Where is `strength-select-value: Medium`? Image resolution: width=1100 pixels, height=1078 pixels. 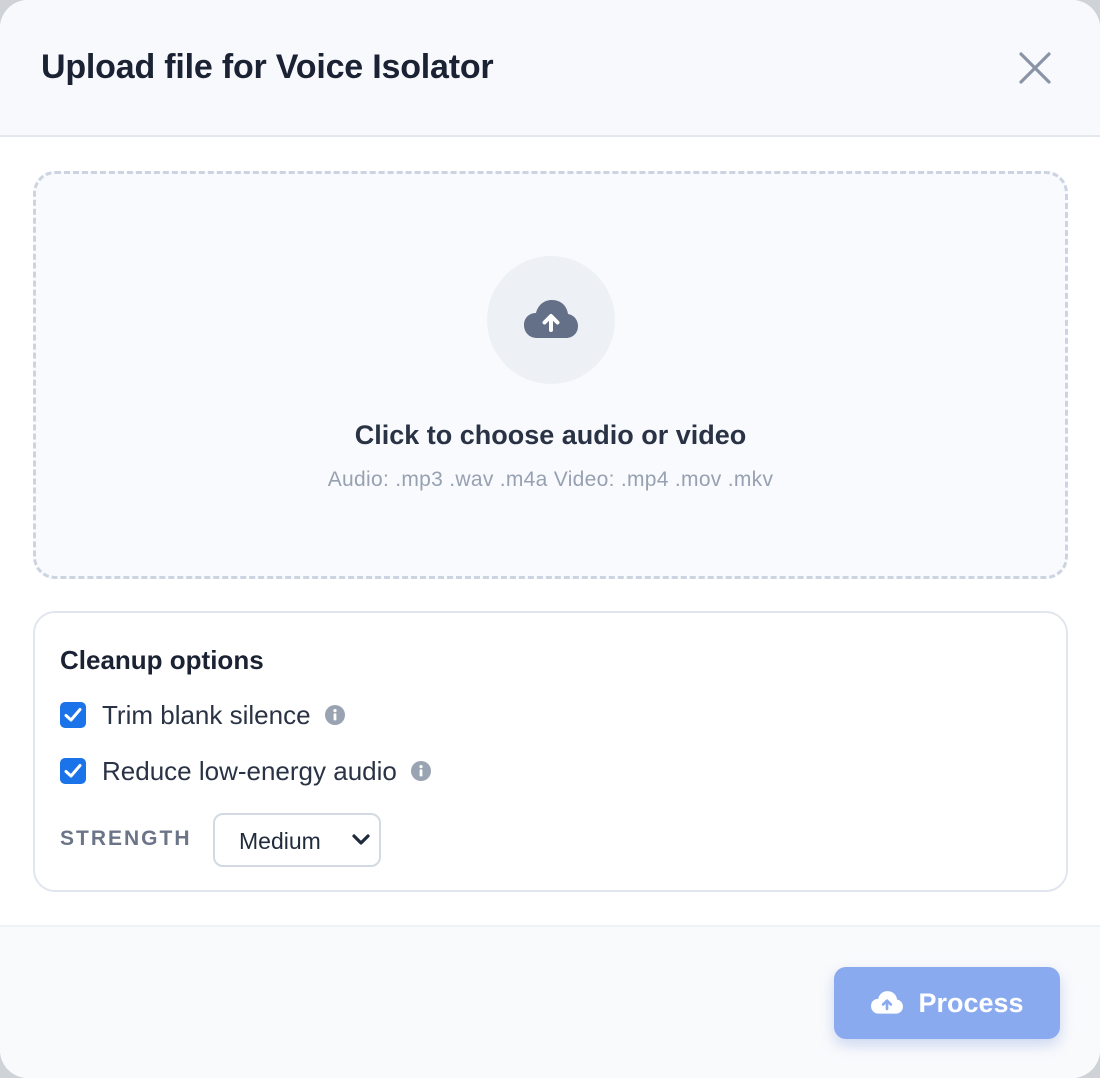
strength-select-value: Medium is located at coordinates (280, 841).